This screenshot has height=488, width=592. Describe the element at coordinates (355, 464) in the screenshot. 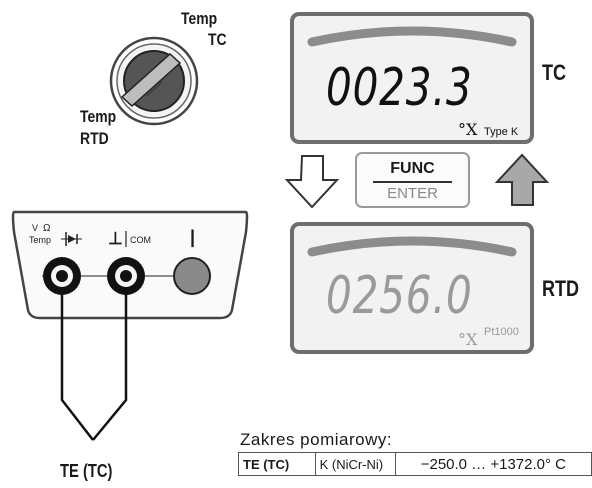

I see `range-type-cell: K (NiCr-Ni)` at that location.